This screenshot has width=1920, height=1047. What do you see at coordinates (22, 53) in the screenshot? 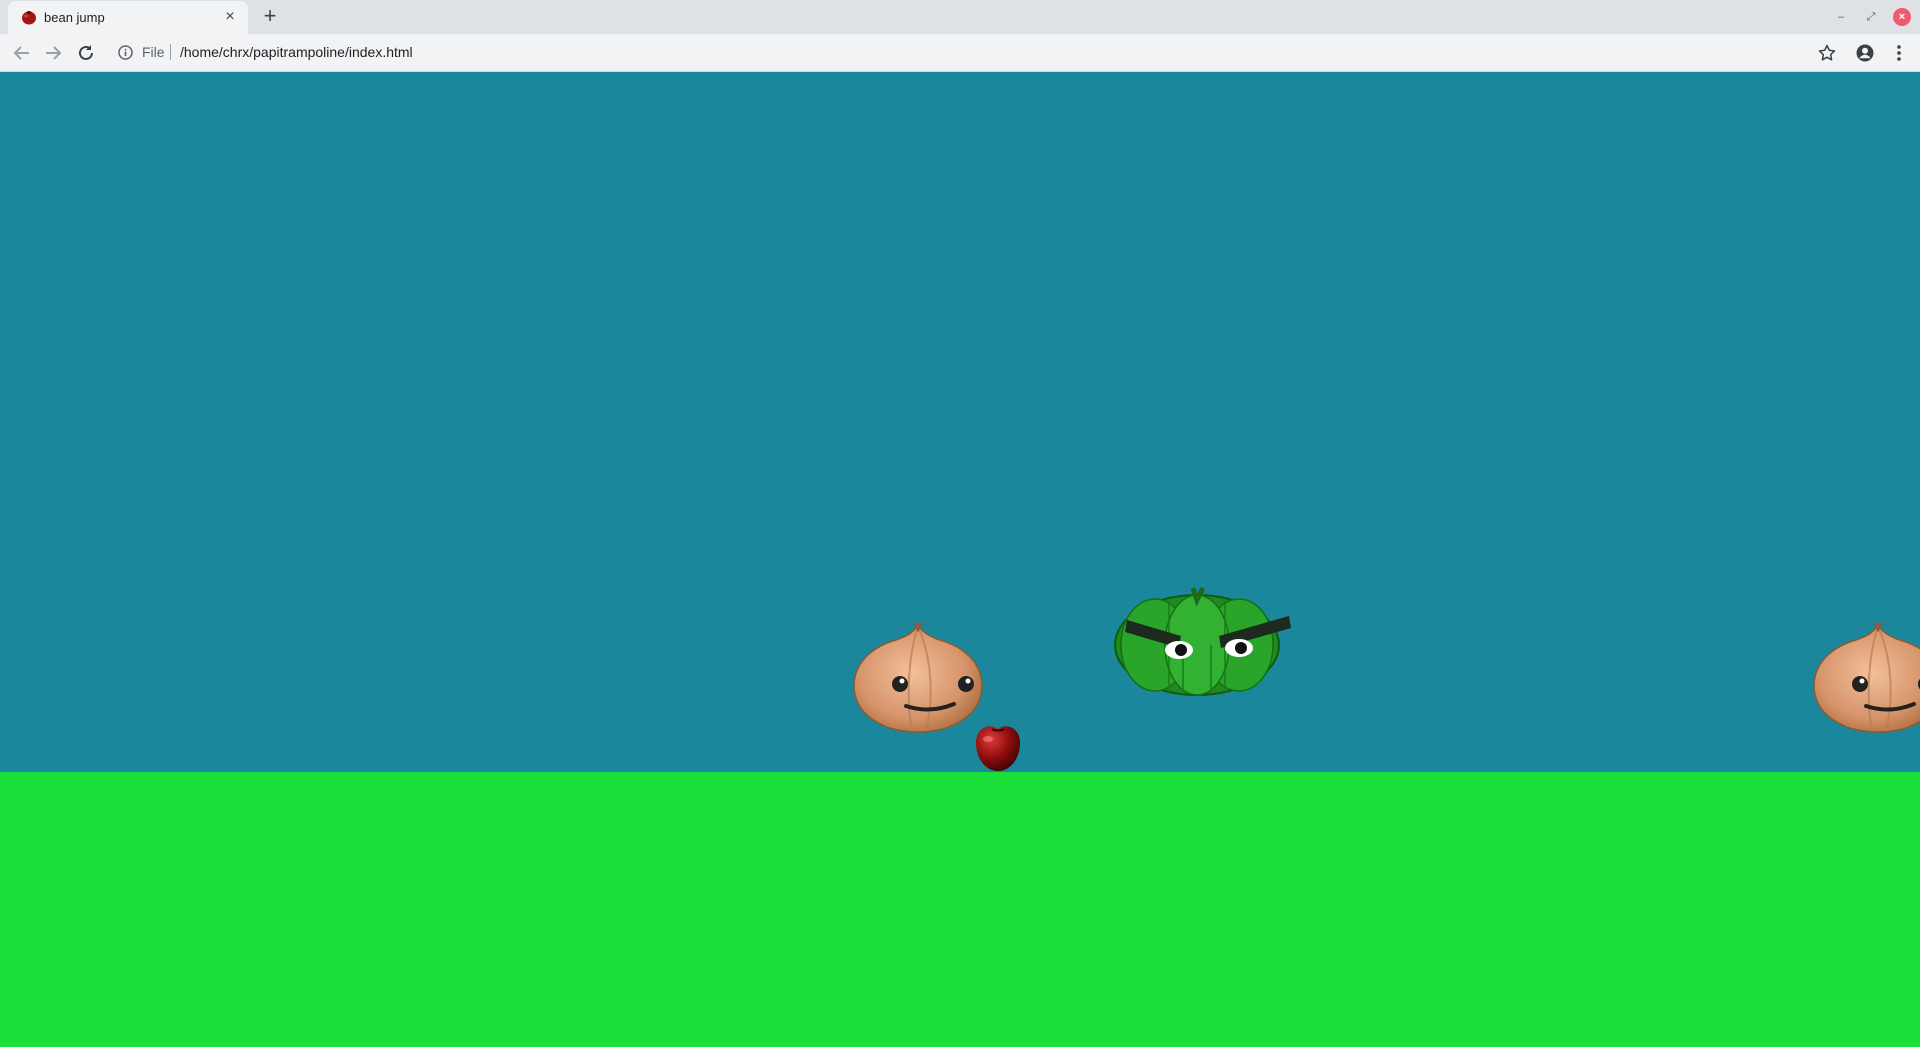
I see `back-arrow-icon` at bounding box center [22, 53].